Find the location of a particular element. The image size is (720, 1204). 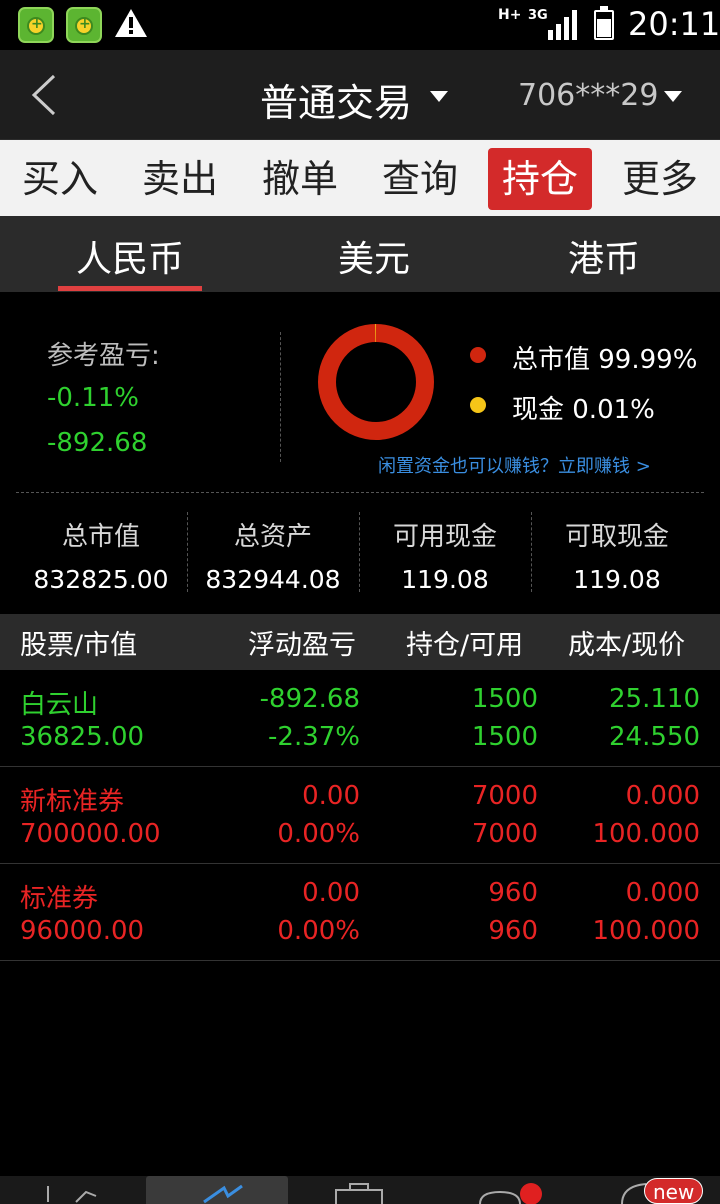

stat-label: 总资产 is located at coordinates (272, 537).